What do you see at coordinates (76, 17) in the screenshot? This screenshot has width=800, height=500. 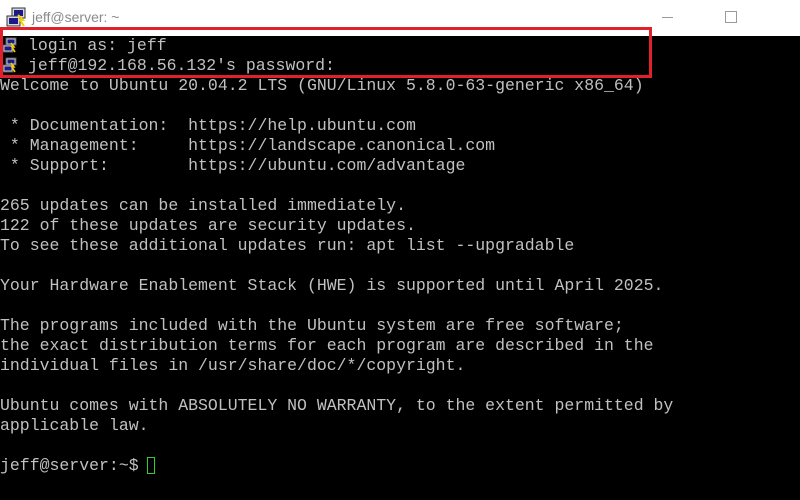 I see `window-title: jeff@server: ~` at bounding box center [76, 17].